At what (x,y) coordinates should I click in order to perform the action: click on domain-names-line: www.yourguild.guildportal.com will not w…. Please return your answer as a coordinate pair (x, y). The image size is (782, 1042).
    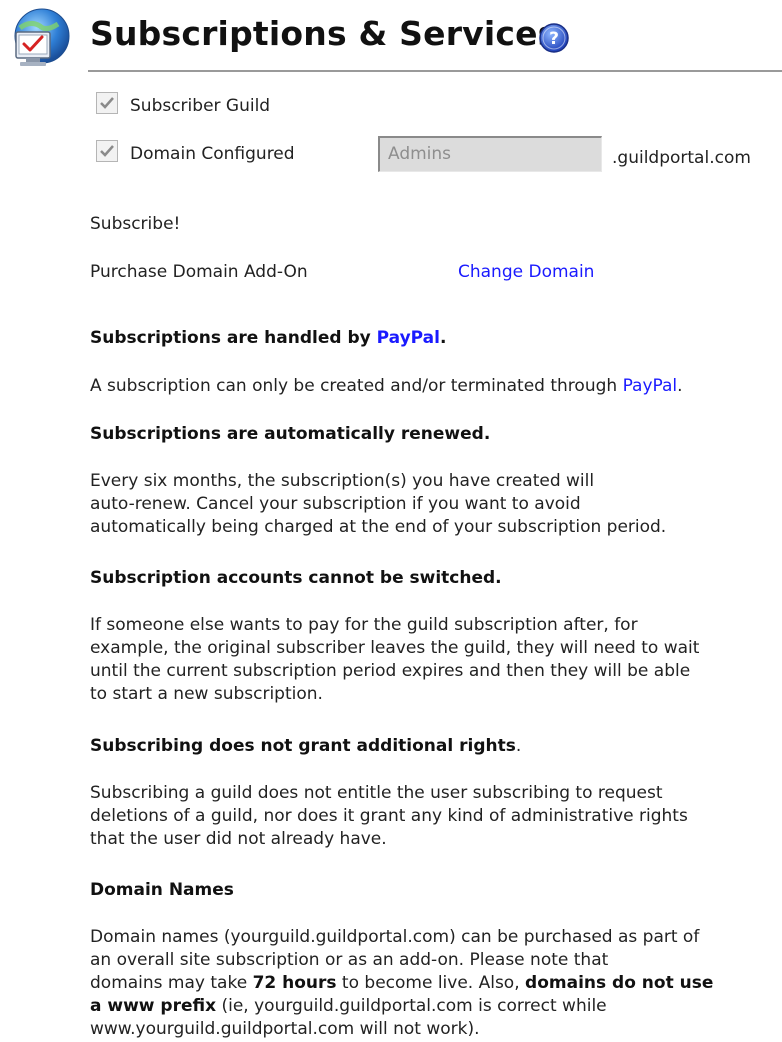
    Looking at the image, I should click on (285, 1029).